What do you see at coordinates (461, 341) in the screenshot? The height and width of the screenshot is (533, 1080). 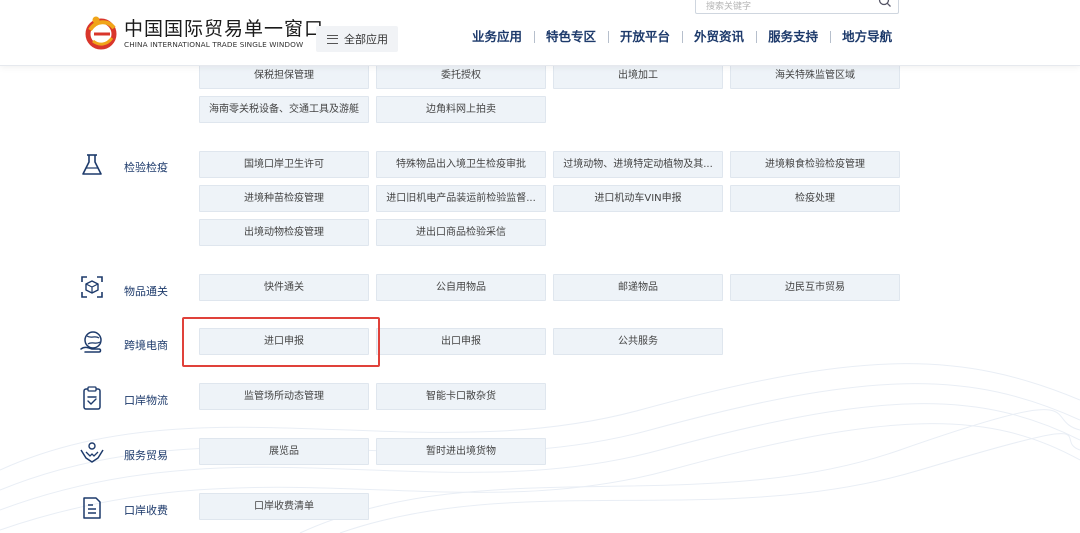 I see `tile-export-declaration: 出口申报` at bounding box center [461, 341].